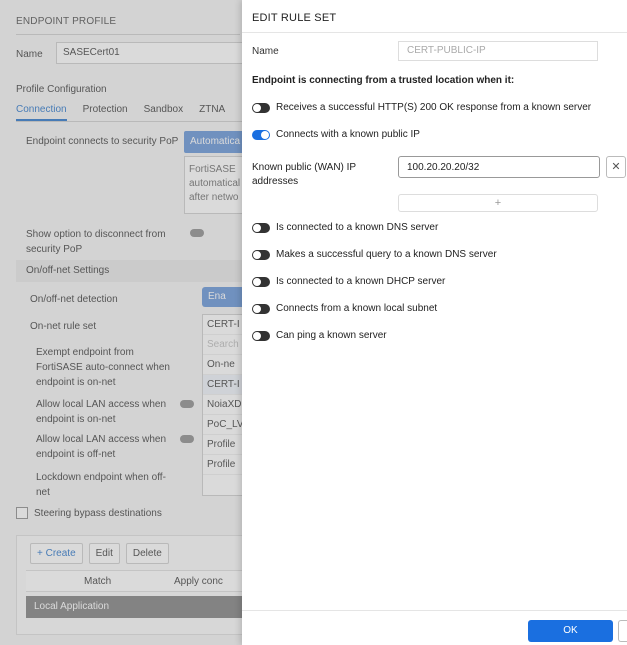  I want to click on option-dhcp-server: Is connected to a known DHCP server, so click(348, 281).